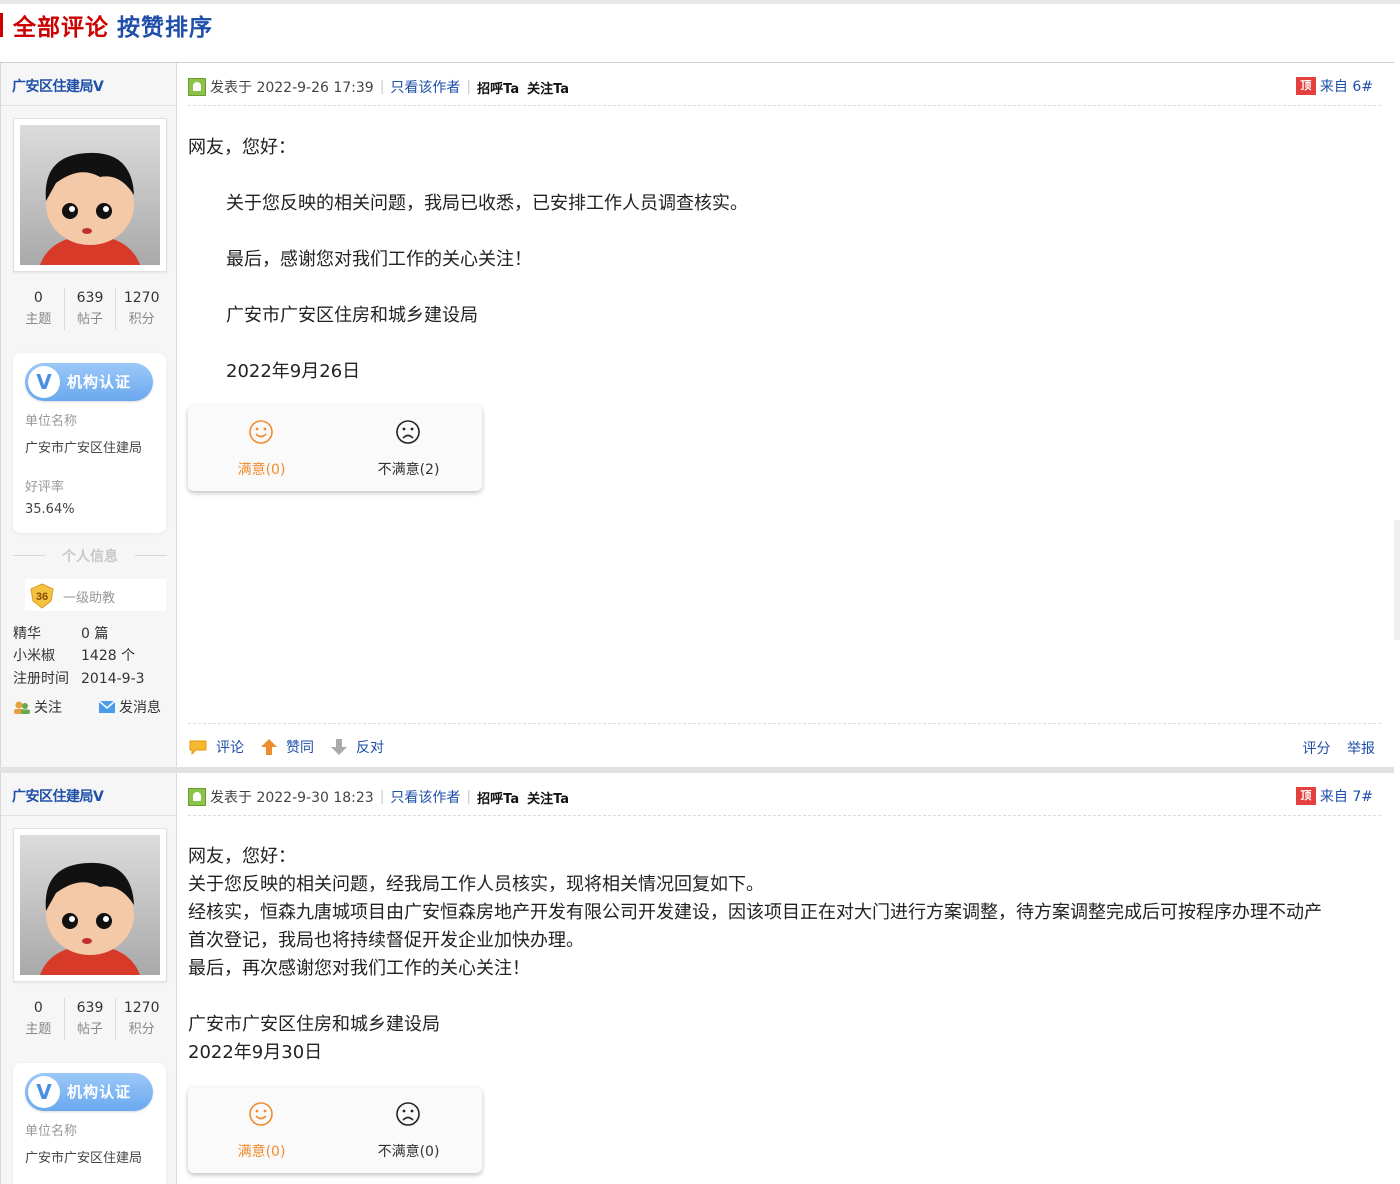  I want to click on unit-name-label: 单位名称, so click(51, 421).